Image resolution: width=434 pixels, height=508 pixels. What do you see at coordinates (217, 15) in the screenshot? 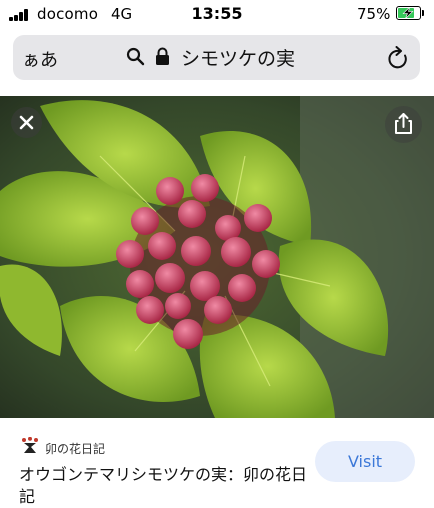
I see `status-bar: docomo 4G 13:55 75%` at bounding box center [217, 15].